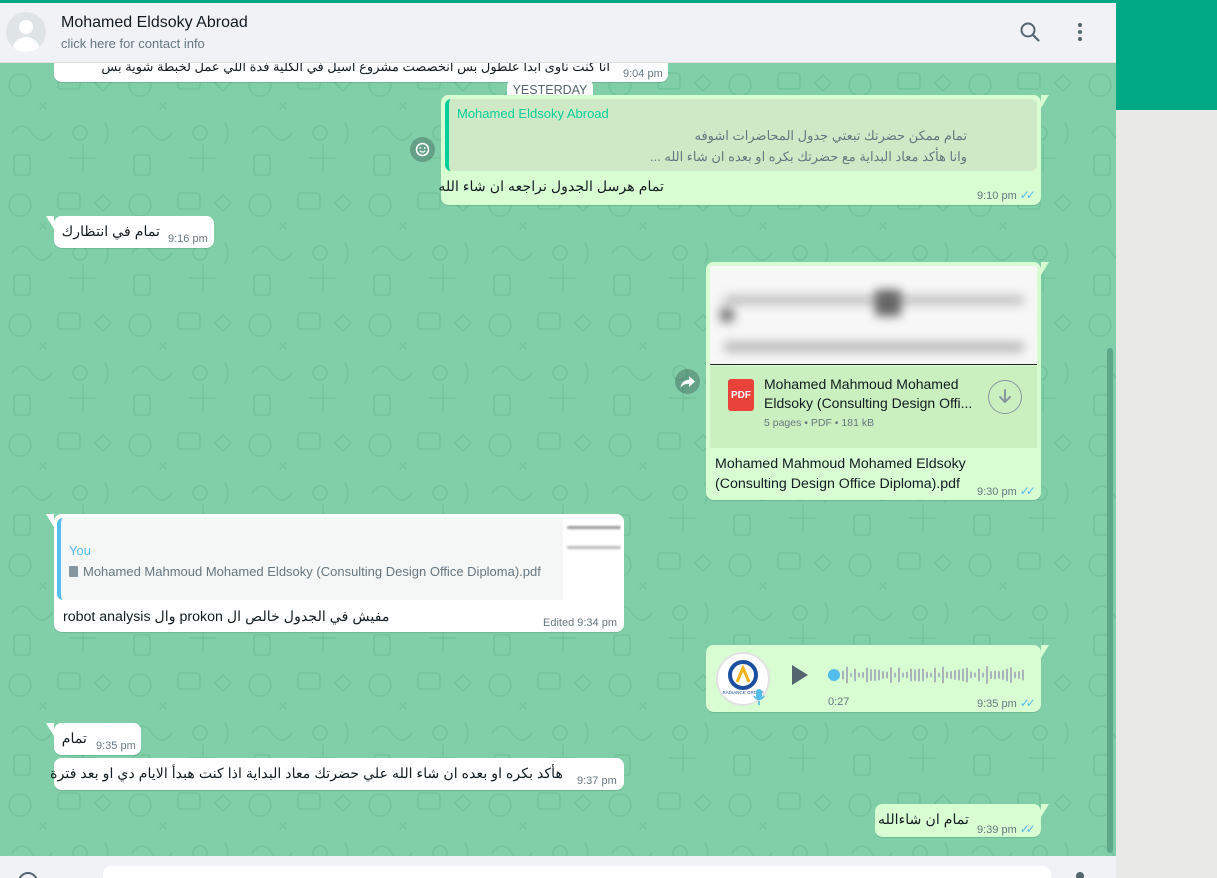  Describe the element at coordinates (759, 697) in the screenshot. I see `microphone-icon` at that location.